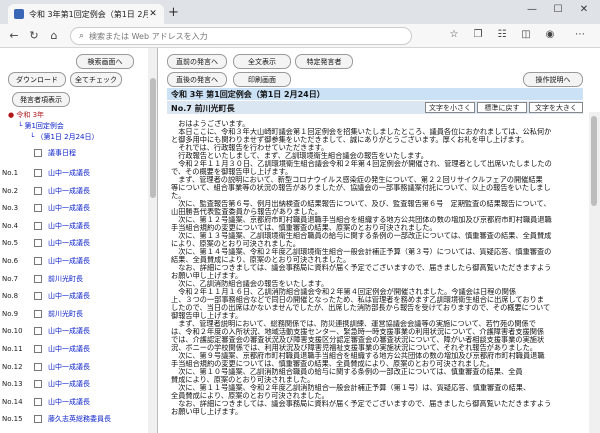  I want to click on search-screen-button: 検索画面へ, so click(105, 61).